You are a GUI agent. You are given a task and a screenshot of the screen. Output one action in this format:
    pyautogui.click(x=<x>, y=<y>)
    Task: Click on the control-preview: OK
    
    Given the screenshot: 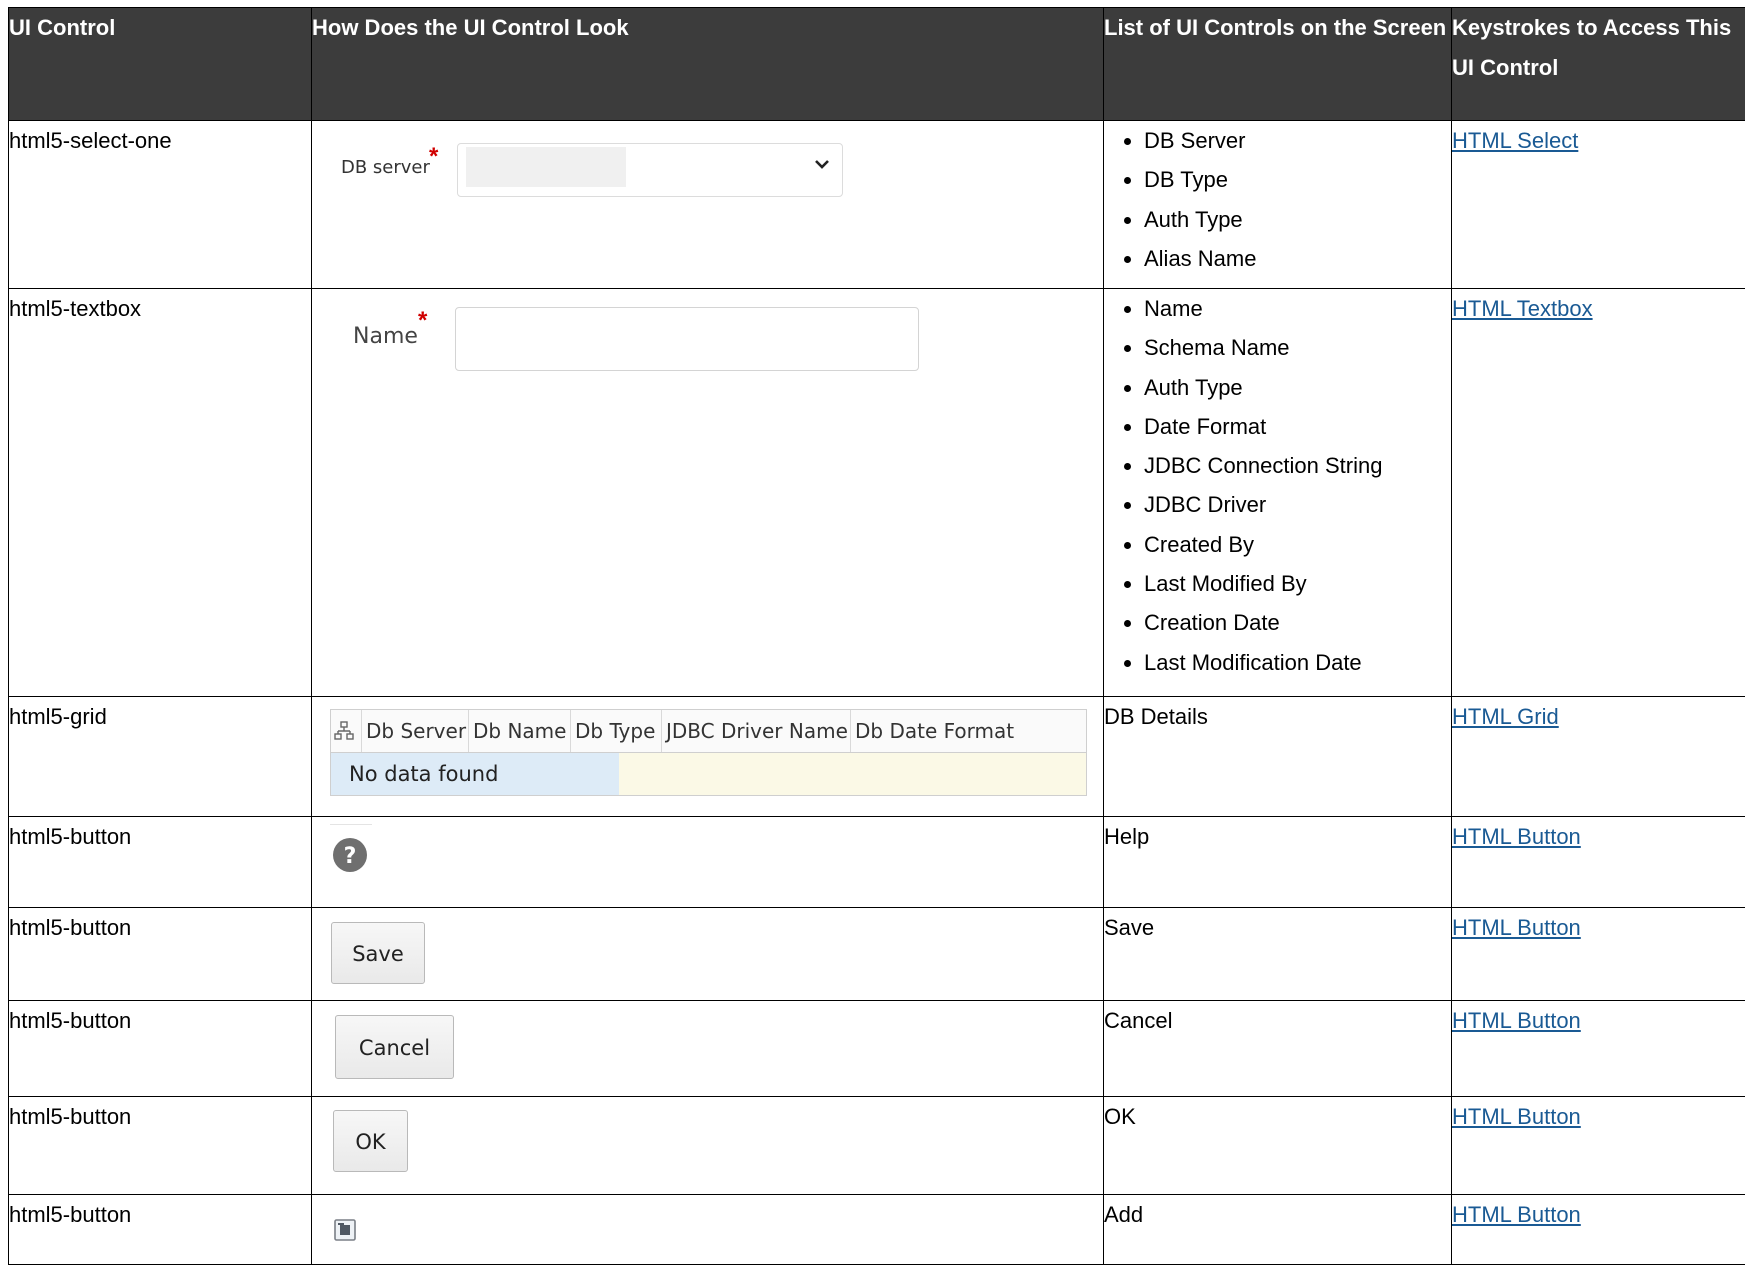 What is the action you would take?
    pyautogui.click(x=708, y=1146)
    